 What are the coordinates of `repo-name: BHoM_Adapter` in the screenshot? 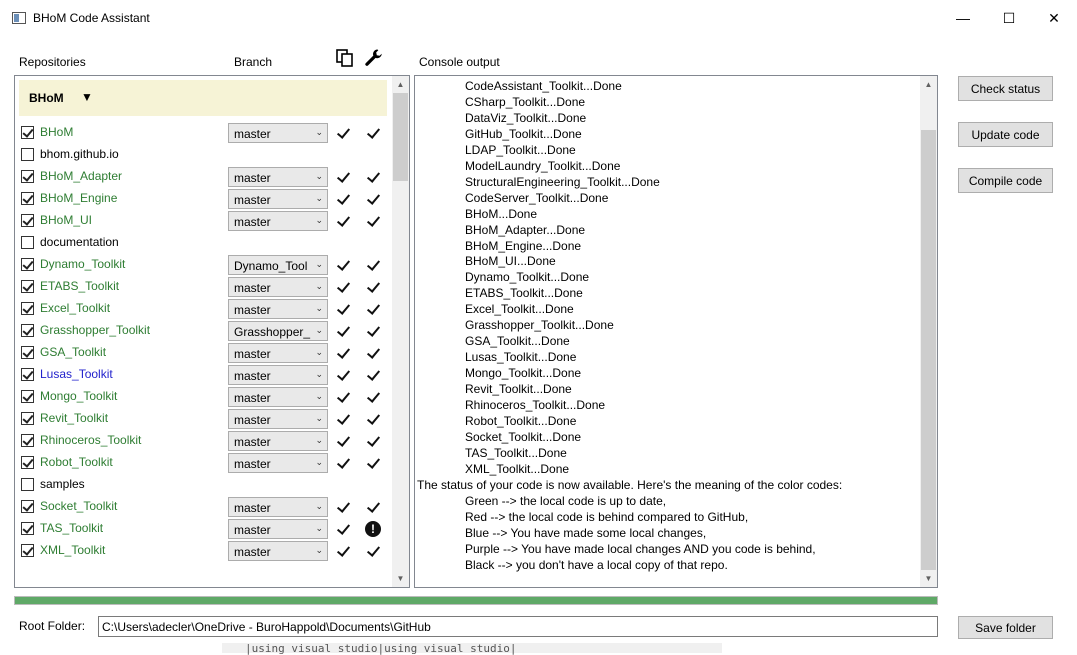 It's located at (81, 176).